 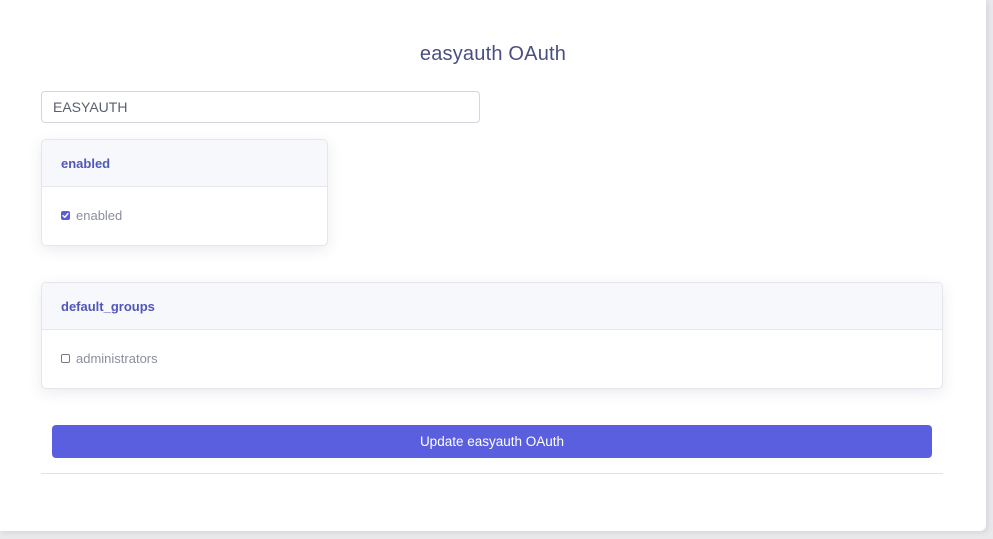 I want to click on default-groups-card-header: default_groups, so click(x=492, y=306).